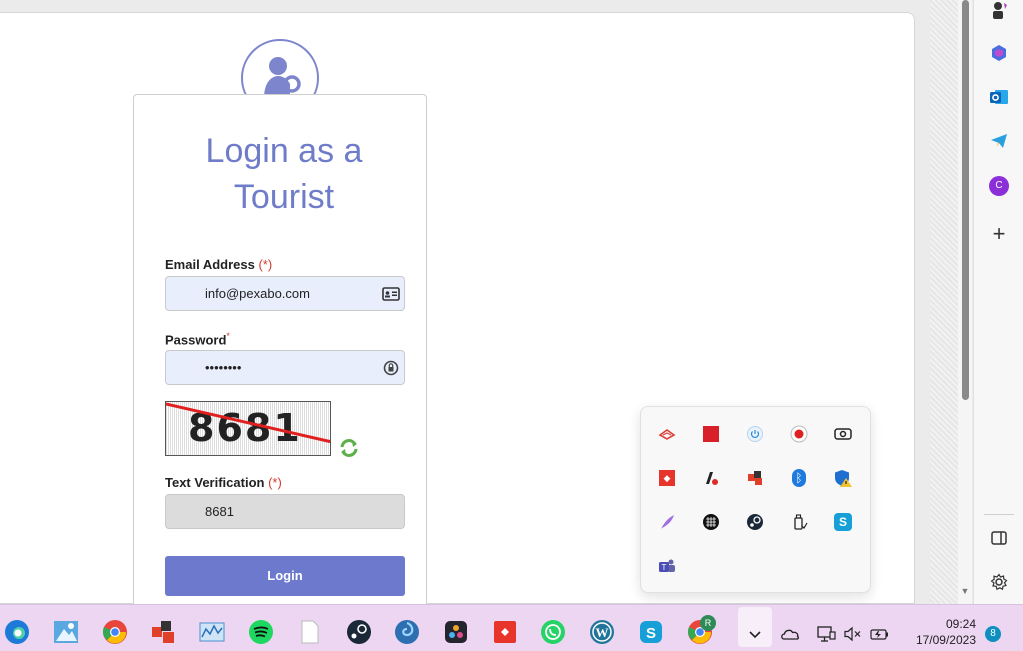 The height and width of the screenshot is (651, 1023). What do you see at coordinates (999, 233) in the screenshot?
I see `add-icon: +` at bounding box center [999, 233].